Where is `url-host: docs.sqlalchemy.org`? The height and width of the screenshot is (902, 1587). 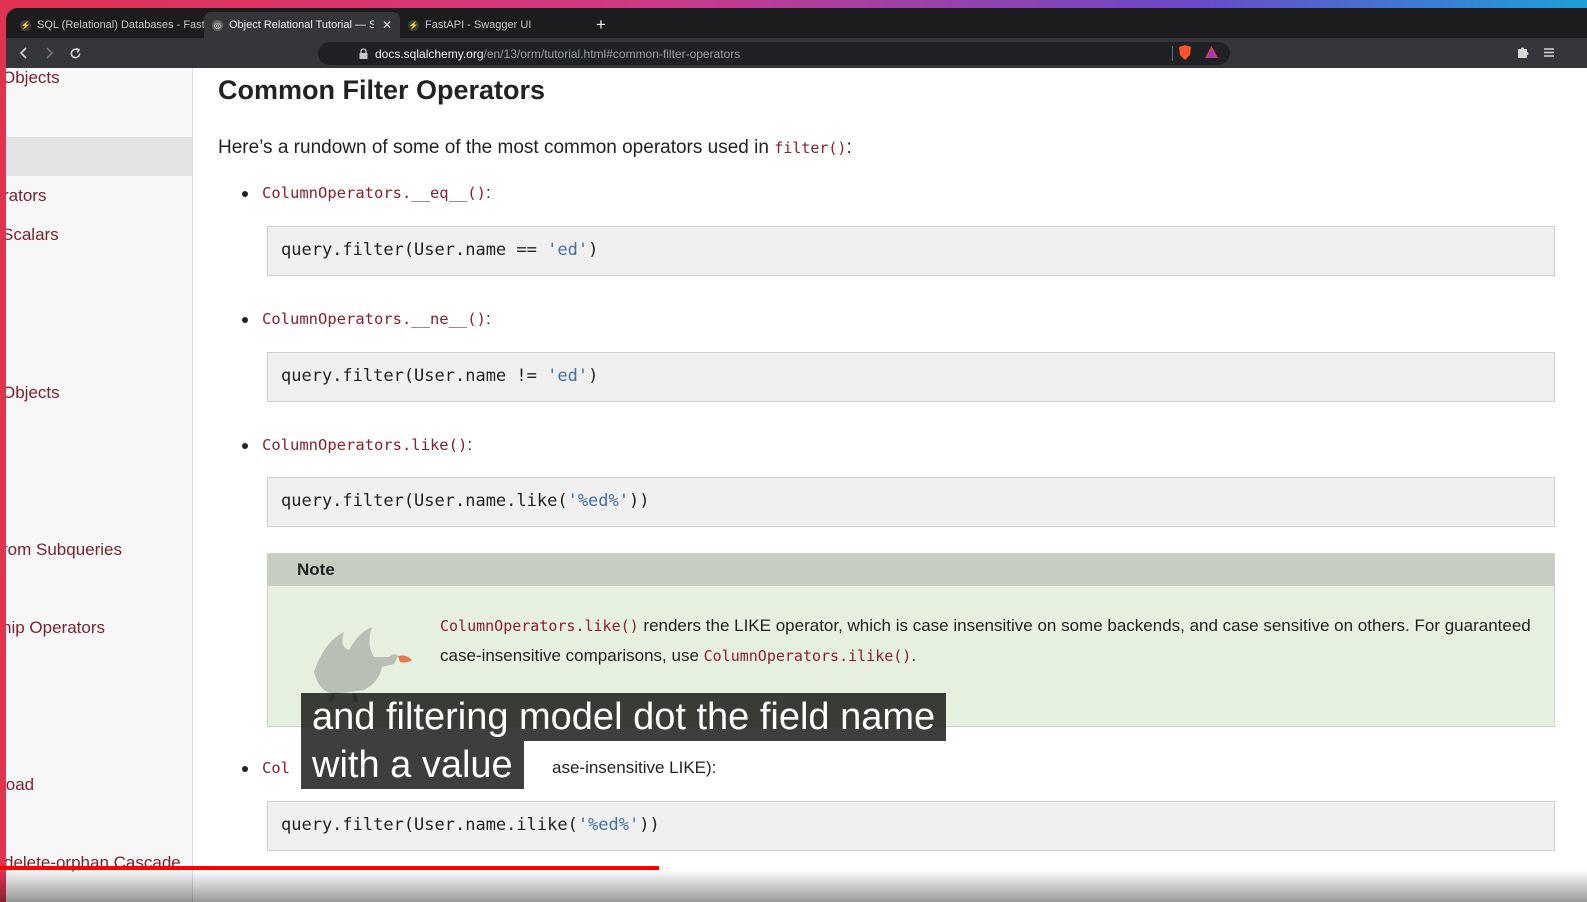 url-host: docs.sqlalchemy.org is located at coordinates (429, 53).